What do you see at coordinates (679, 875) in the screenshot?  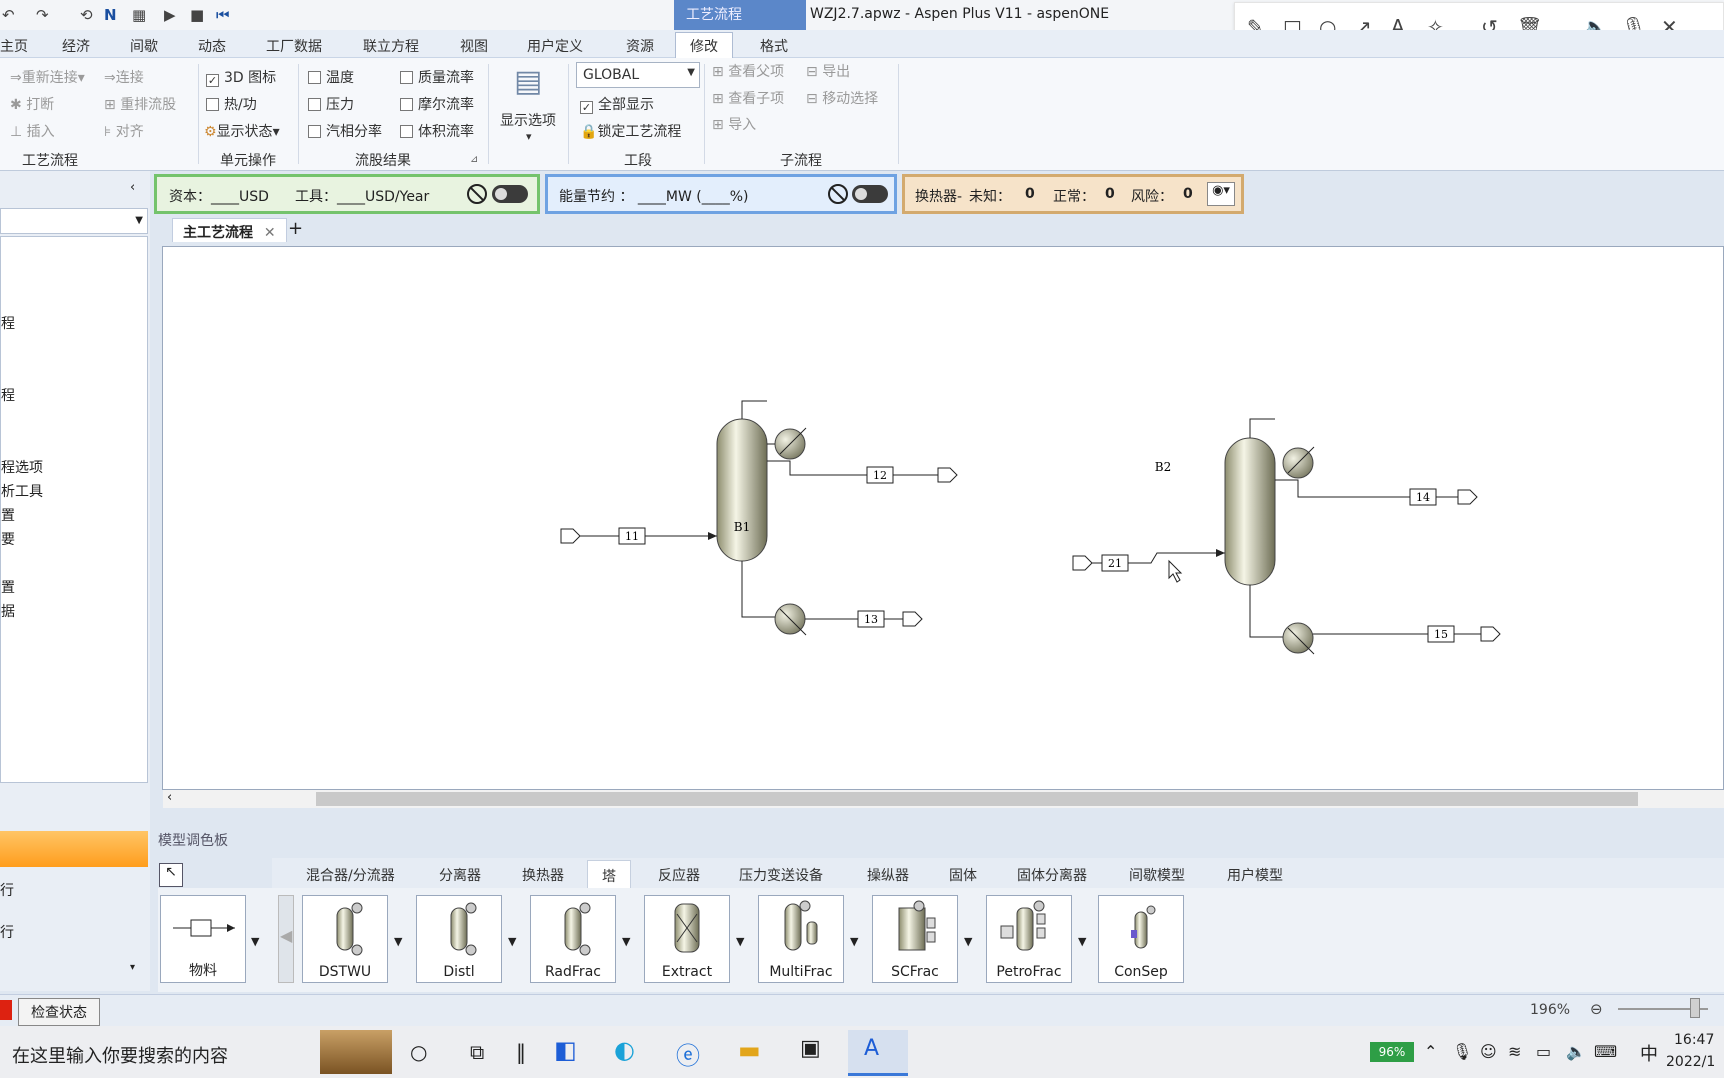 I see `palette-tab-reactors: 反应器` at bounding box center [679, 875].